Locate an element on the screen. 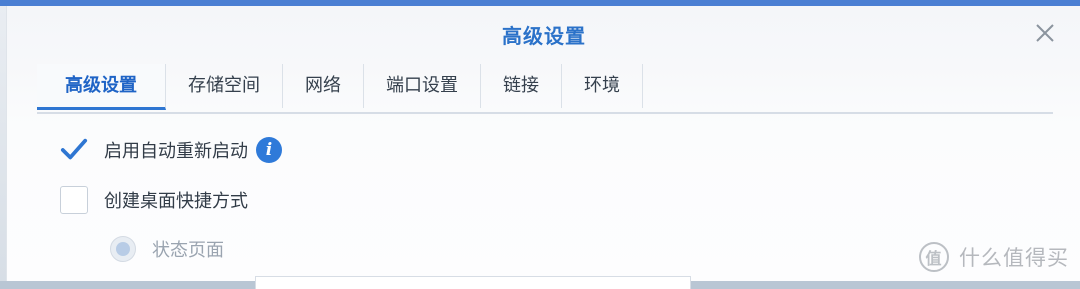 The image size is (1080, 289). status-page-option: 状态页面 is located at coordinates (167, 249).